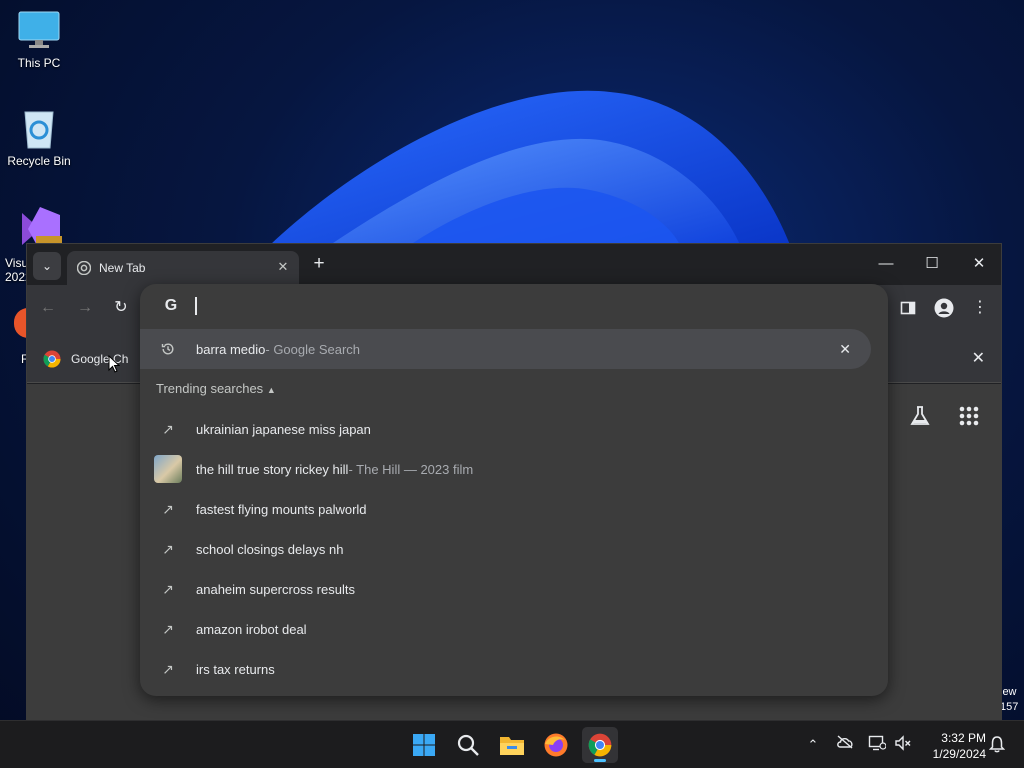 This screenshot has width=1024, height=768. Describe the element at coordinates (17, 263) in the screenshot. I see `desktop-partial-label: Visu` at that location.